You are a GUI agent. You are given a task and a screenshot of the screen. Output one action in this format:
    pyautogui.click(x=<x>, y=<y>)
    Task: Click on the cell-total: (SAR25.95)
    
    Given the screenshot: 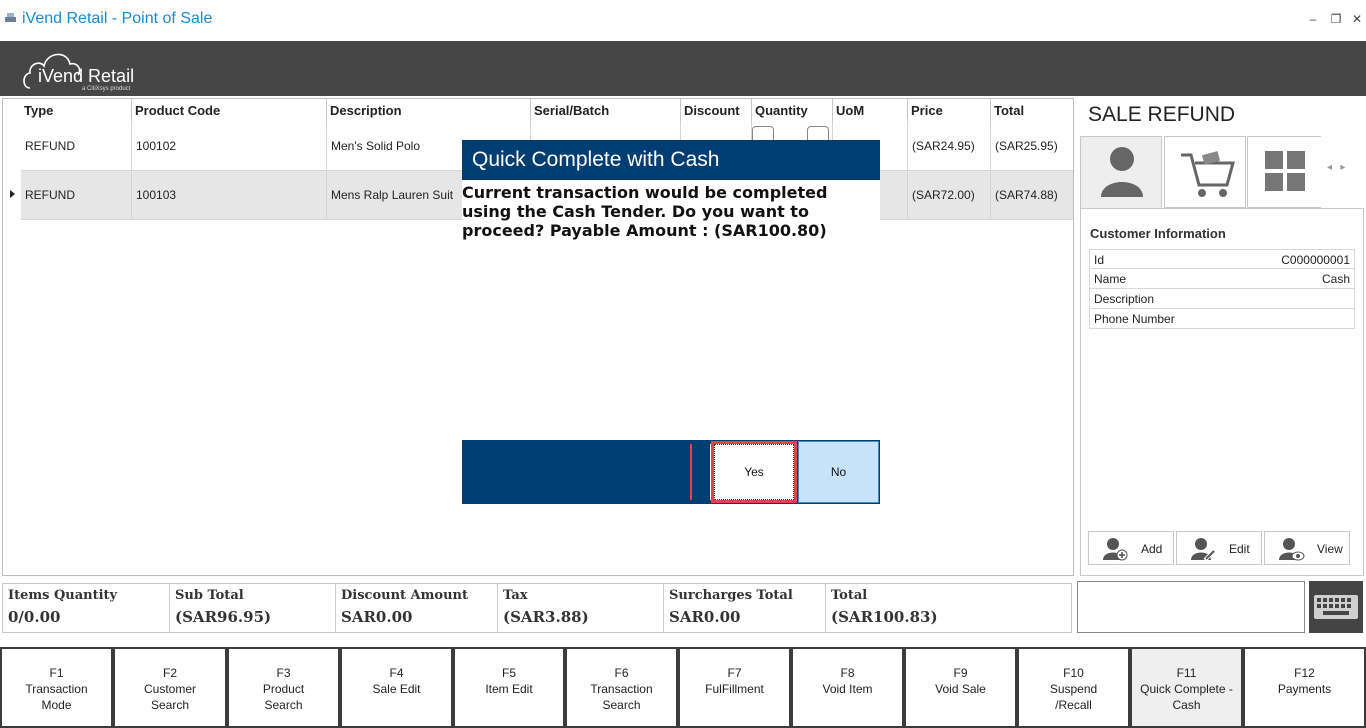 What is the action you would take?
    pyautogui.click(x=1031, y=146)
    